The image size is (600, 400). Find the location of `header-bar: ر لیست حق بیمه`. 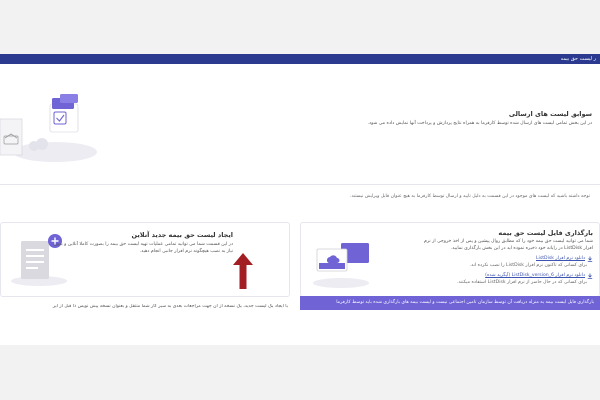

header-bar: ر لیست حق بیمه is located at coordinates (300, 59).